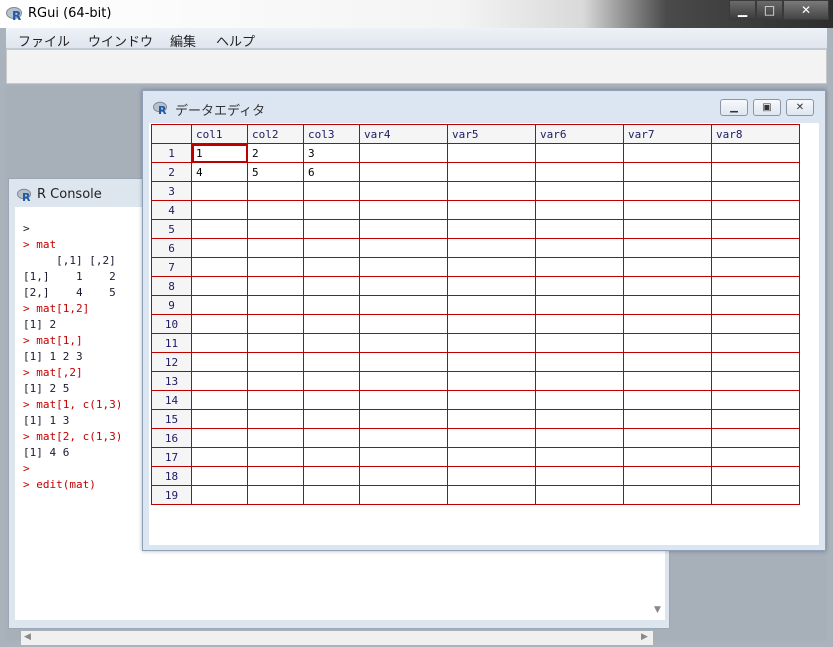  What do you see at coordinates (275, 172) in the screenshot?
I see `grid-cell: 5` at bounding box center [275, 172].